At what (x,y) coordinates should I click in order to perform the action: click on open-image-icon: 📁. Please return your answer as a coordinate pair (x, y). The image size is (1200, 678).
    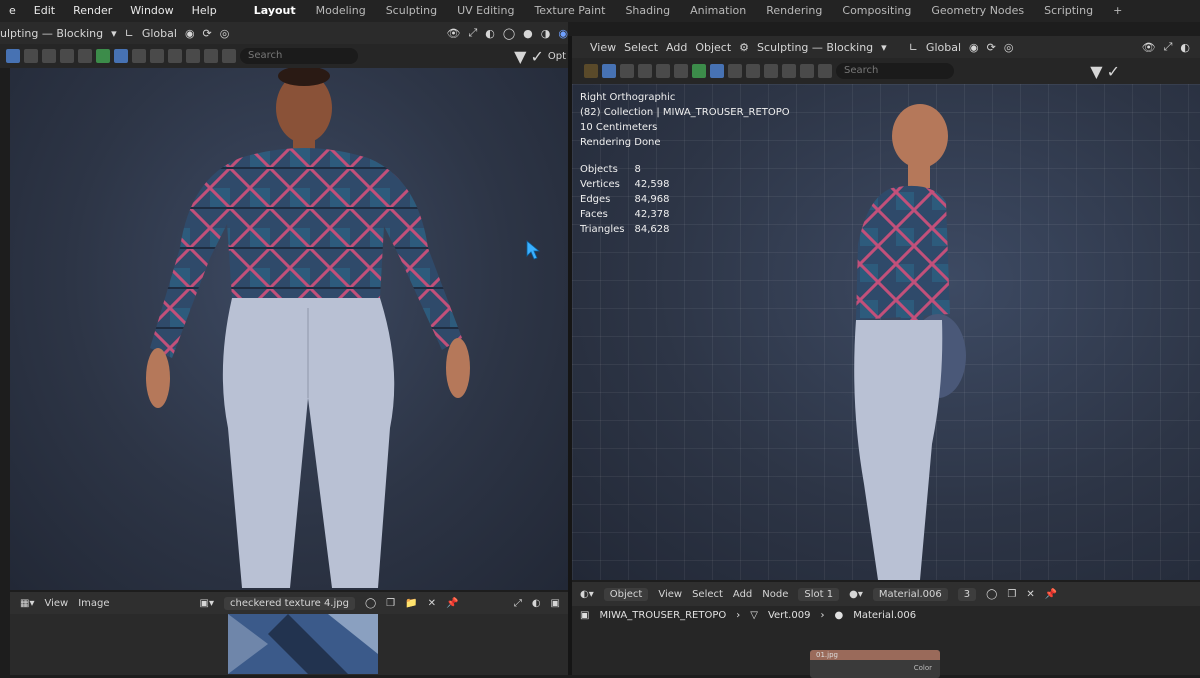
    Looking at the image, I should click on (411, 603).